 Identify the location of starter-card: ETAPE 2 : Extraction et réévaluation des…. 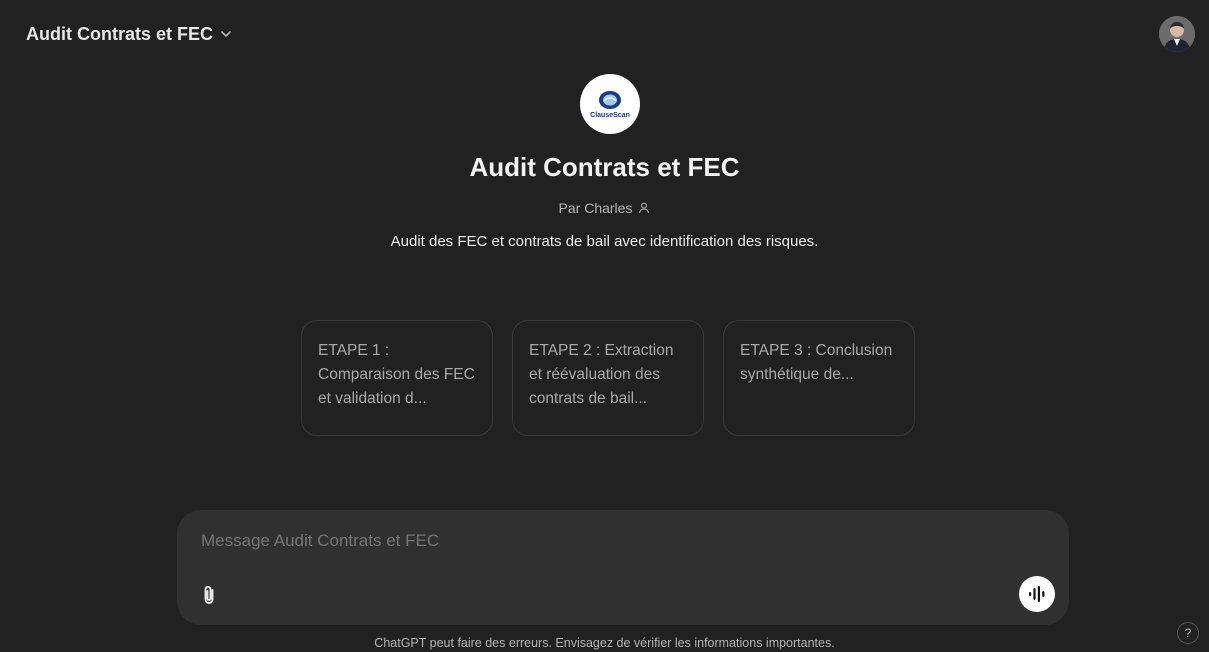
(608, 378).